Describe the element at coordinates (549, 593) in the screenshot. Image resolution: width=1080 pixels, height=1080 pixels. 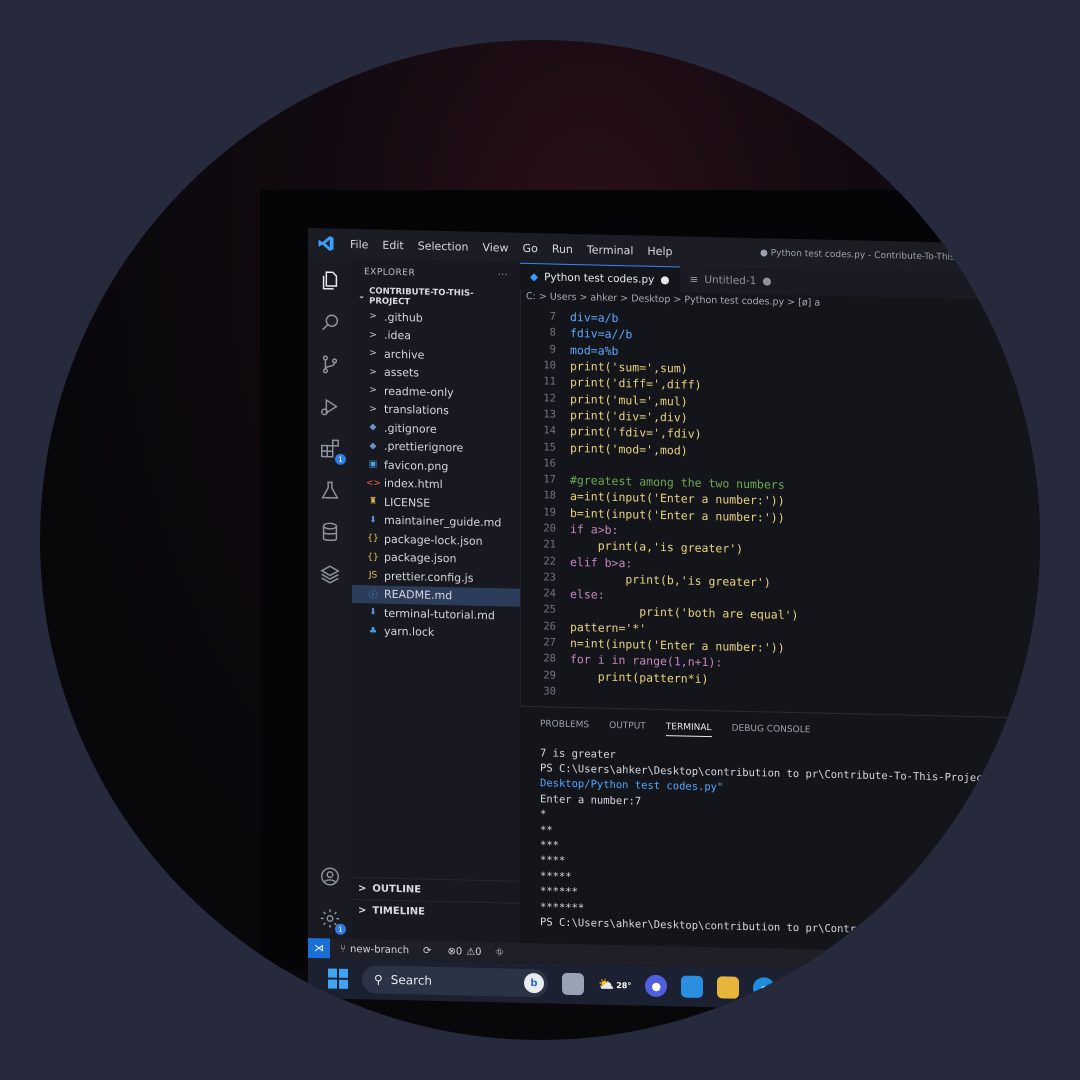
I see `line-number: 24` at that location.